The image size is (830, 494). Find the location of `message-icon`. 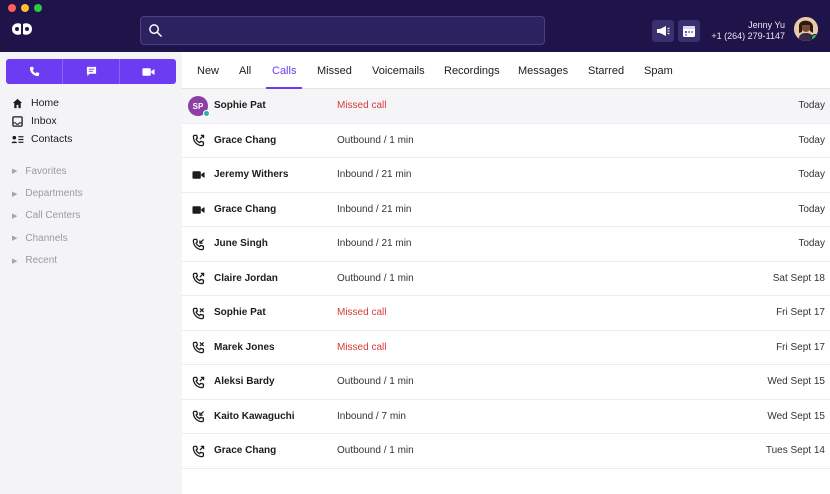

message-icon is located at coordinates (91, 71).